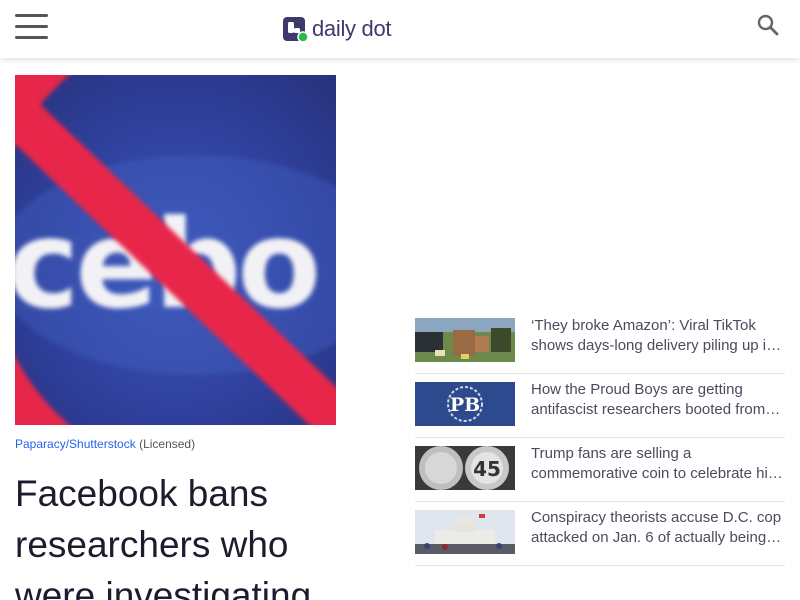 Image resolution: width=800 pixels, height=600 pixels. What do you see at coordinates (465, 532) in the screenshot?
I see `capitol-photo-thumb` at bounding box center [465, 532].